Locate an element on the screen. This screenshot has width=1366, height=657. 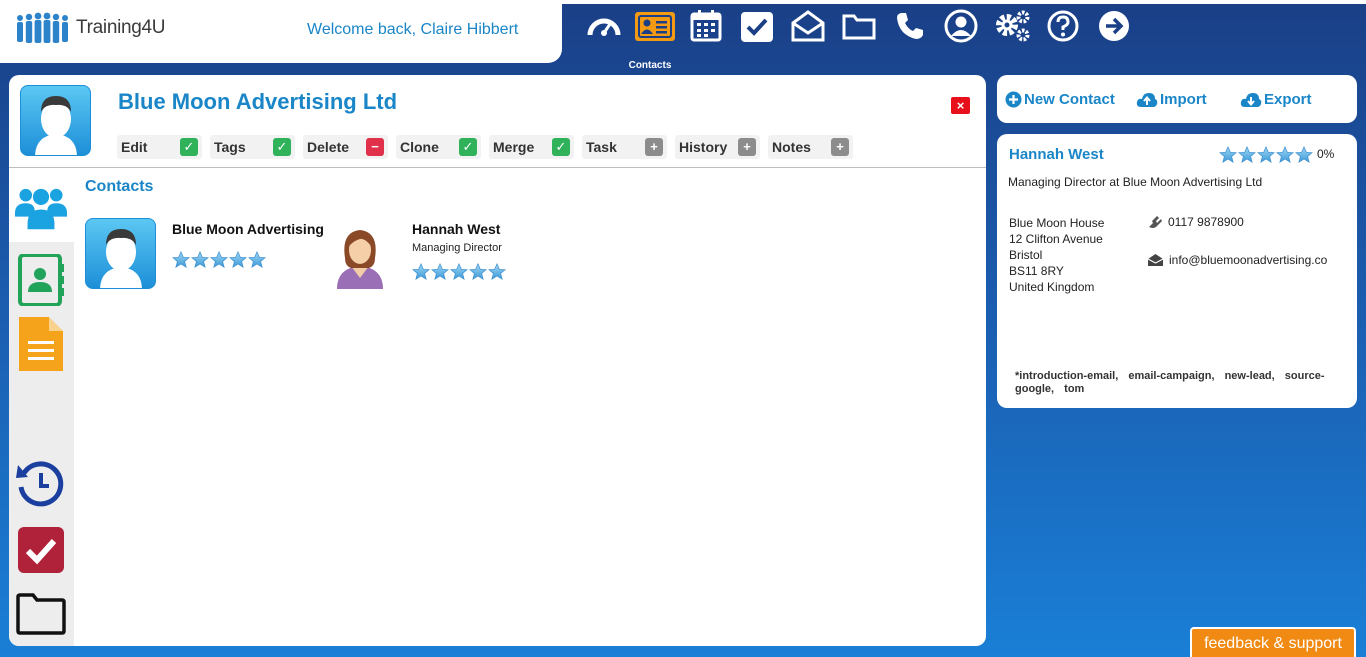
welcome-message: Welcome back, Claire Hibbert is located at coordinates (413, 29).